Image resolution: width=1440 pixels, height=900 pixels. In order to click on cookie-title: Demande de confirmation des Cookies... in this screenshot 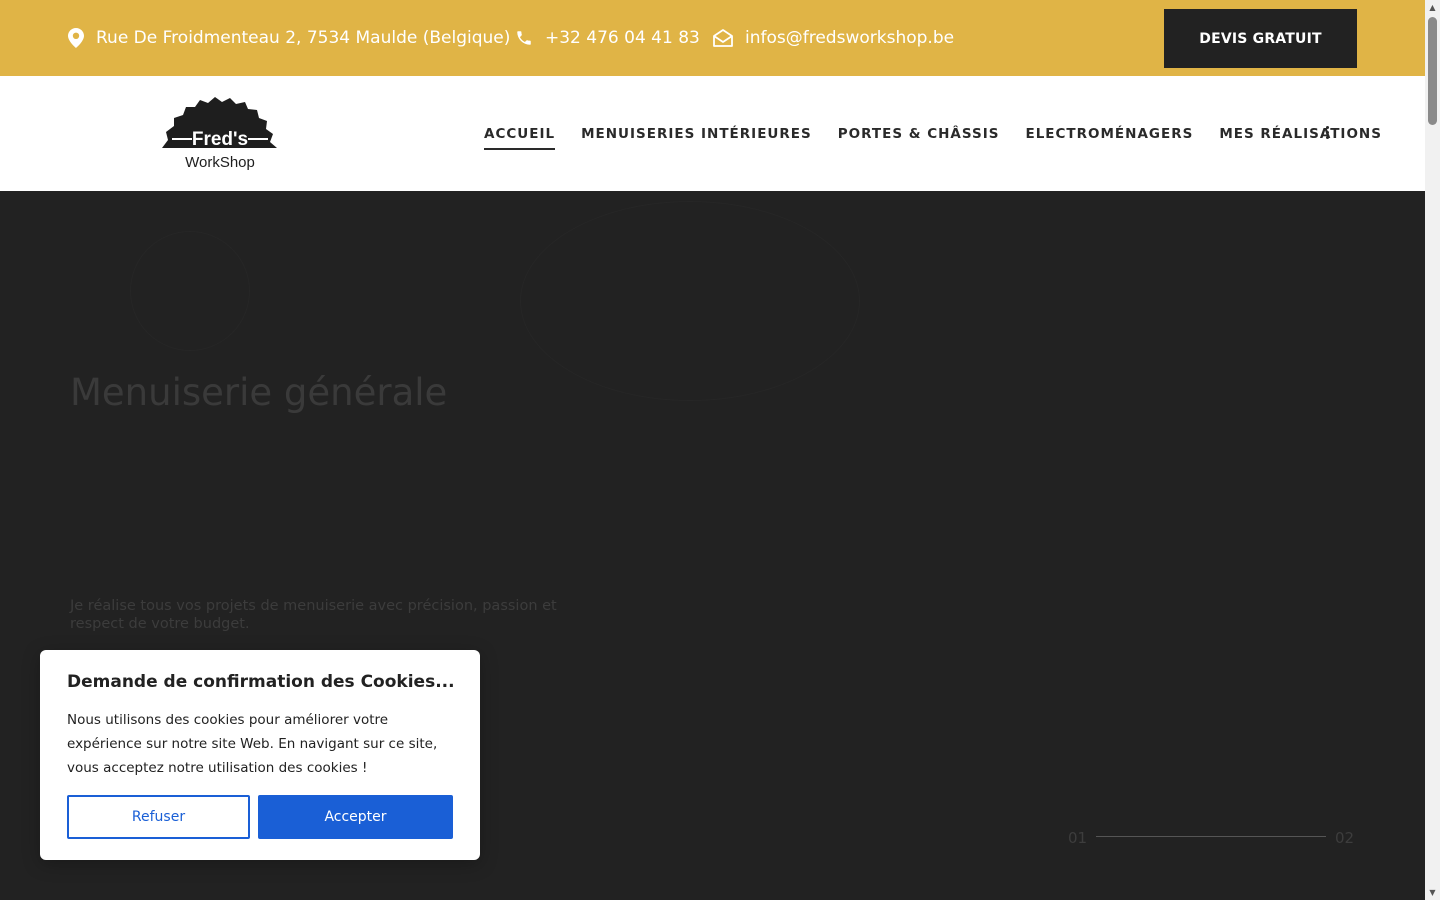, I will do `click(261, 682)`.